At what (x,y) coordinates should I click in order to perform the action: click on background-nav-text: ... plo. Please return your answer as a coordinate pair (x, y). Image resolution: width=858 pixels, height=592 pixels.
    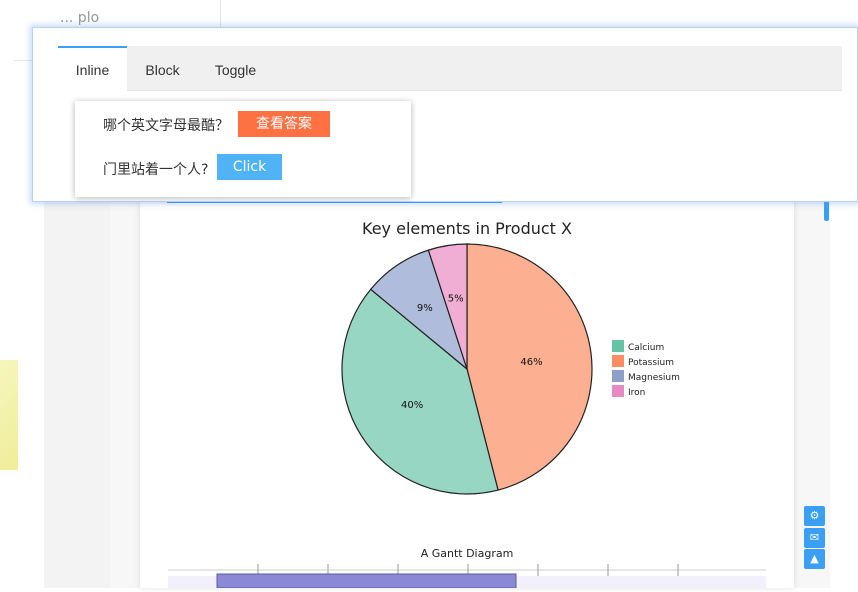
    Looking at the image, I should click on (80, 18).